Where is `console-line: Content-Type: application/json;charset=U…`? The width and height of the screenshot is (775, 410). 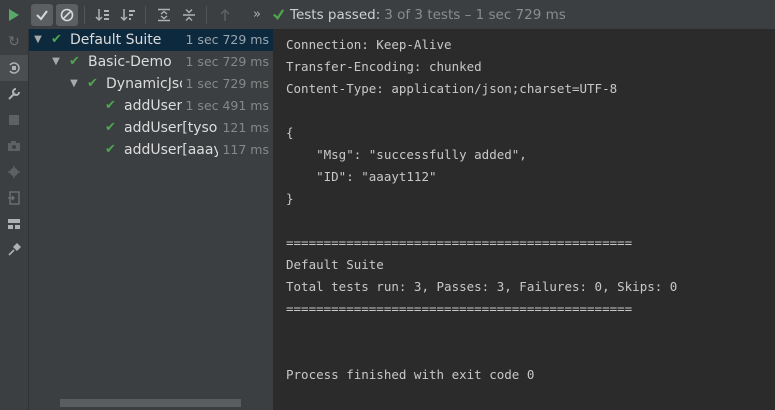 console-line: Content-Type: application/json;charset=U… is located at coordinates (452, 88).